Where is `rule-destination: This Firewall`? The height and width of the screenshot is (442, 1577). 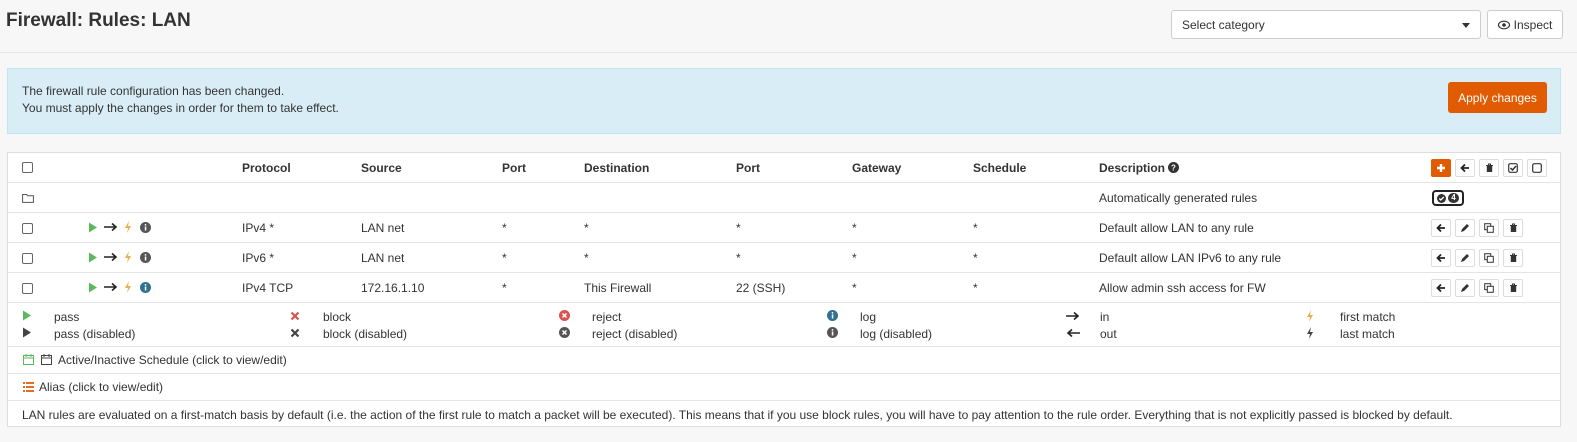
rule-destination: This Firewall is located at coordinates (618, 288).